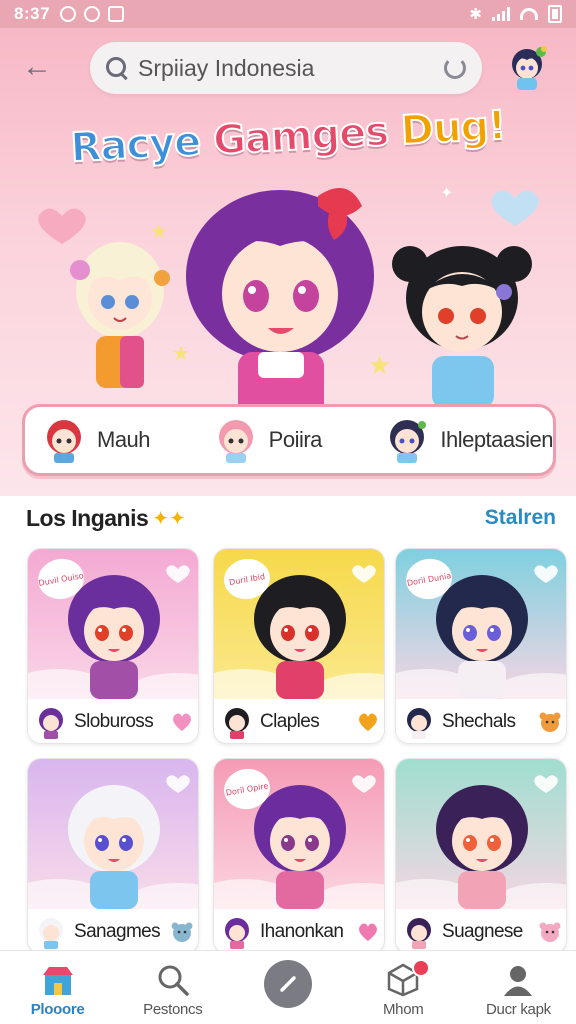  What do you see at coordinates (169, 518) in the screenshot?
I see `sparkle-icon: ✦✦` at bounding box center [169, 518].